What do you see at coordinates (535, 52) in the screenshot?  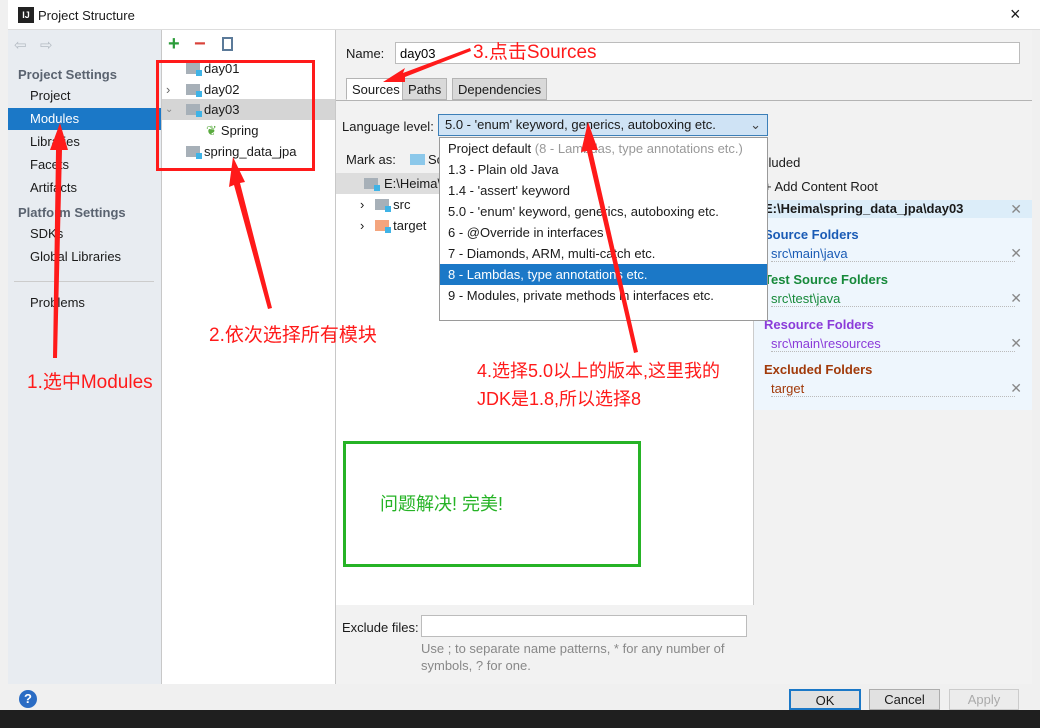 I see `annotation-3: 3.点击Sources` at bounding box center [535, 52].